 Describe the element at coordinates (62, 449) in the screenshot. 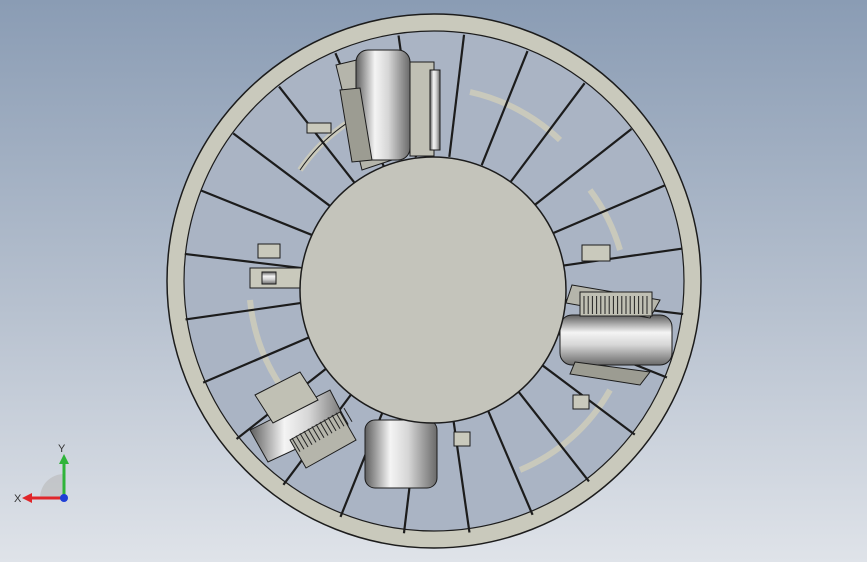

I see `y-axis-label: Y` at that location.